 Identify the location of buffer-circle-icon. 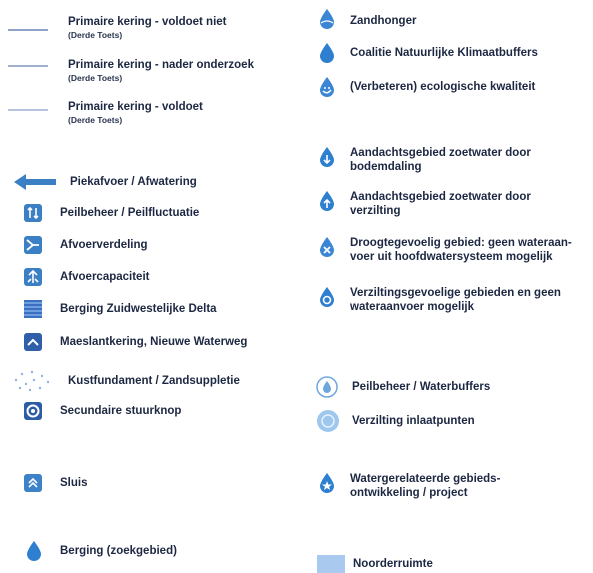
(327, 387).